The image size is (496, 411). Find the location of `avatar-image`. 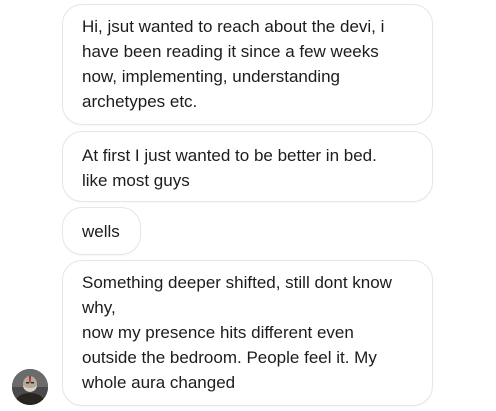

avatar-image is located at coordinates (30, 387).